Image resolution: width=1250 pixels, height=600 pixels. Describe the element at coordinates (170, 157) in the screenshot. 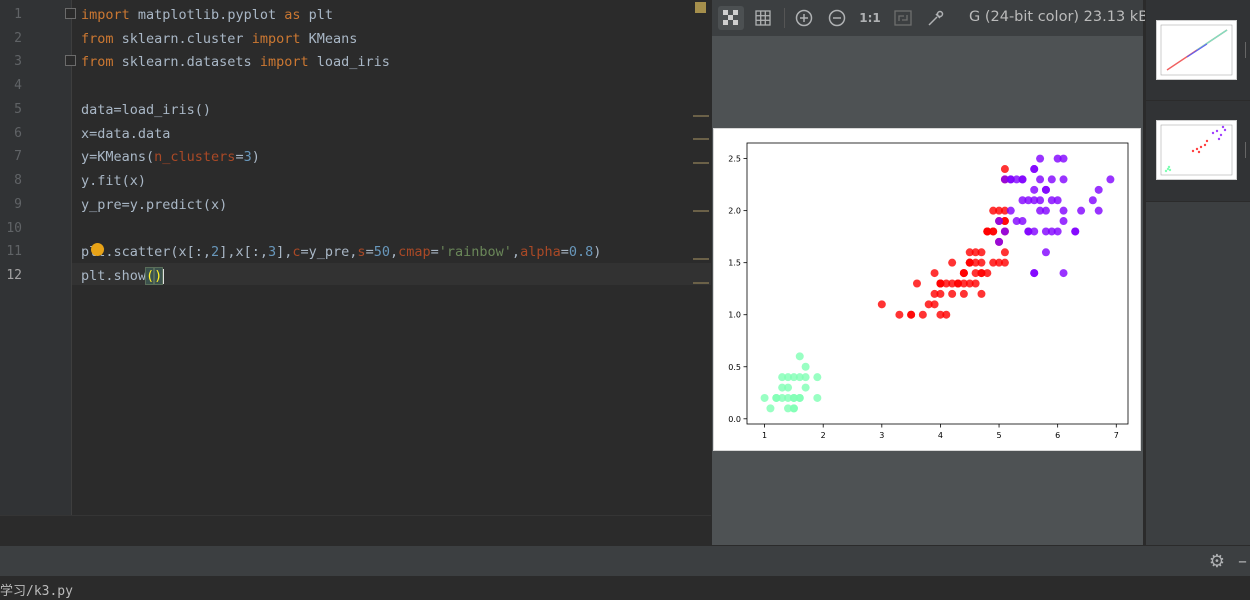

I see `code-line-7: y=KMeans(n_clusters=3)` at that location.